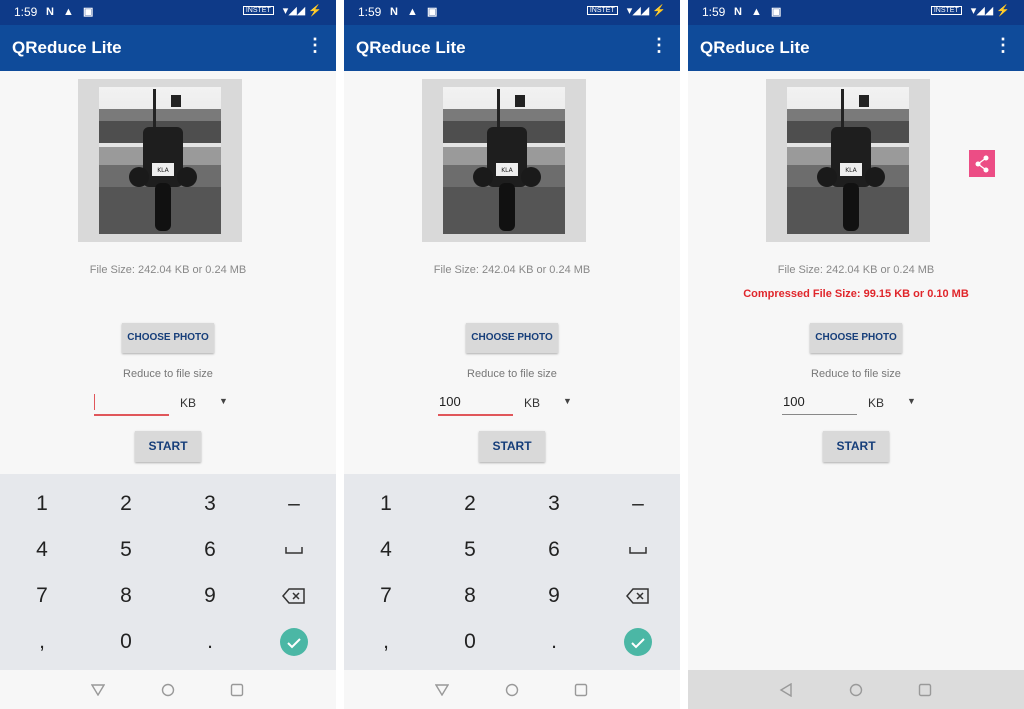  I want to click on signal-icon: ▾◢◢ ⚡, so click(302, 11).